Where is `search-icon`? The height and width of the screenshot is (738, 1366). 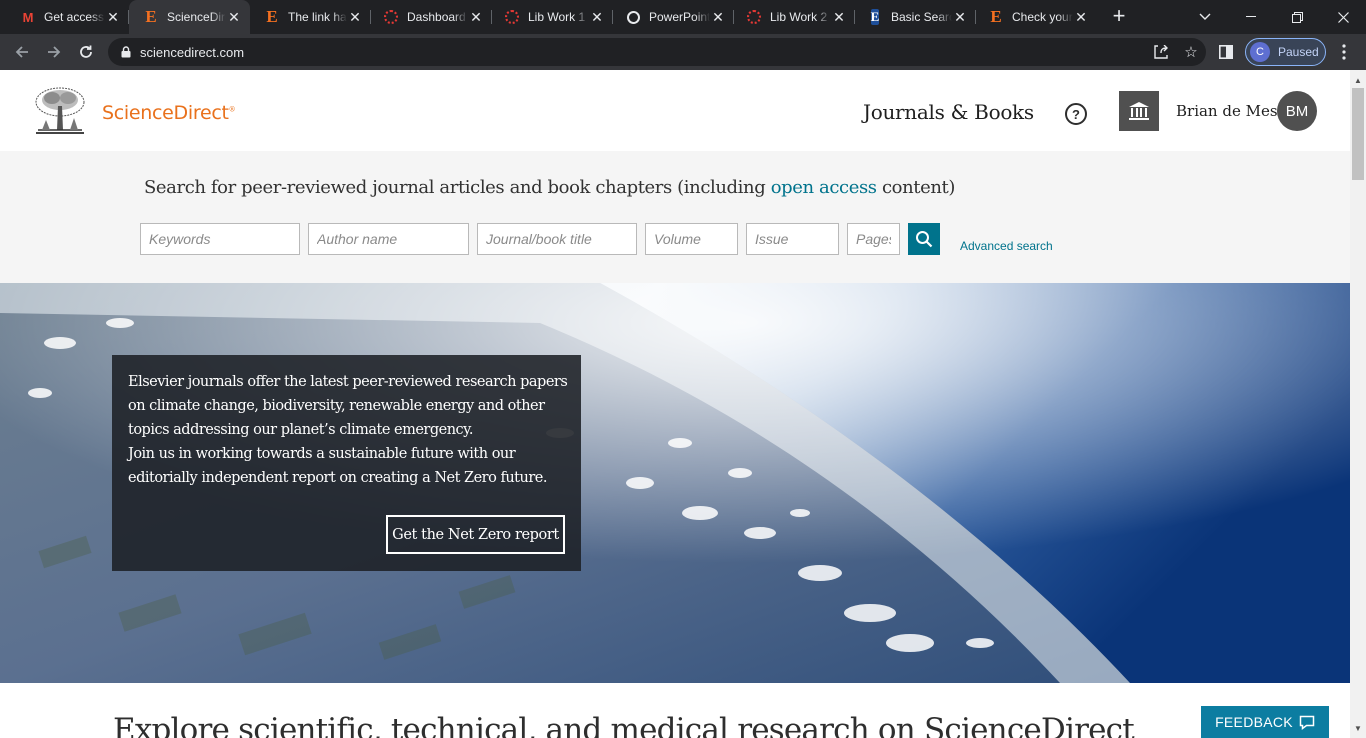
search-icon is located at coordinates (924, 239).